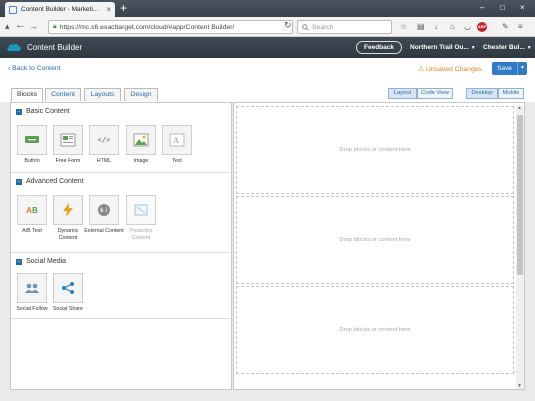  What do you see at coordinates (68, 140) in the screenshot?
I see `free-form-icon` at bounding box center [68, 140].